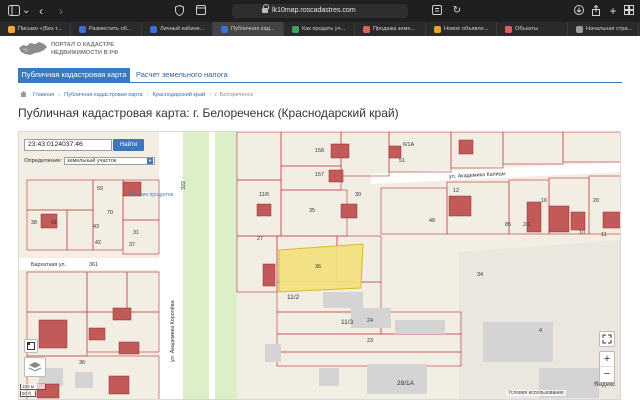 This screenshot has height=400, width=640. I want to click on parcel-label: 48, so click(432, 221).